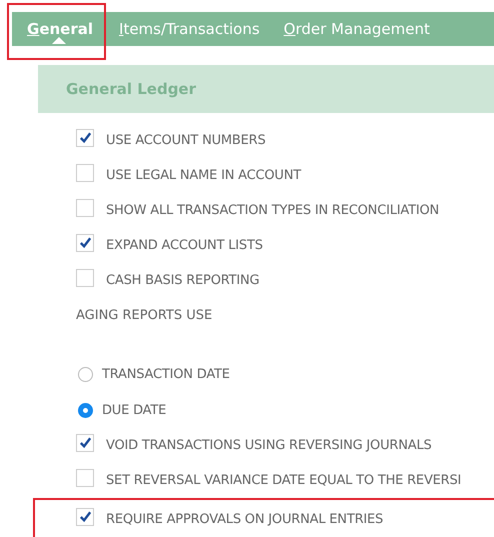  What do you see at coordinates (183, 280) in the screenshot?
I see `option-label: CASH BASIS REPORTING` at bounding box center [183, 280].